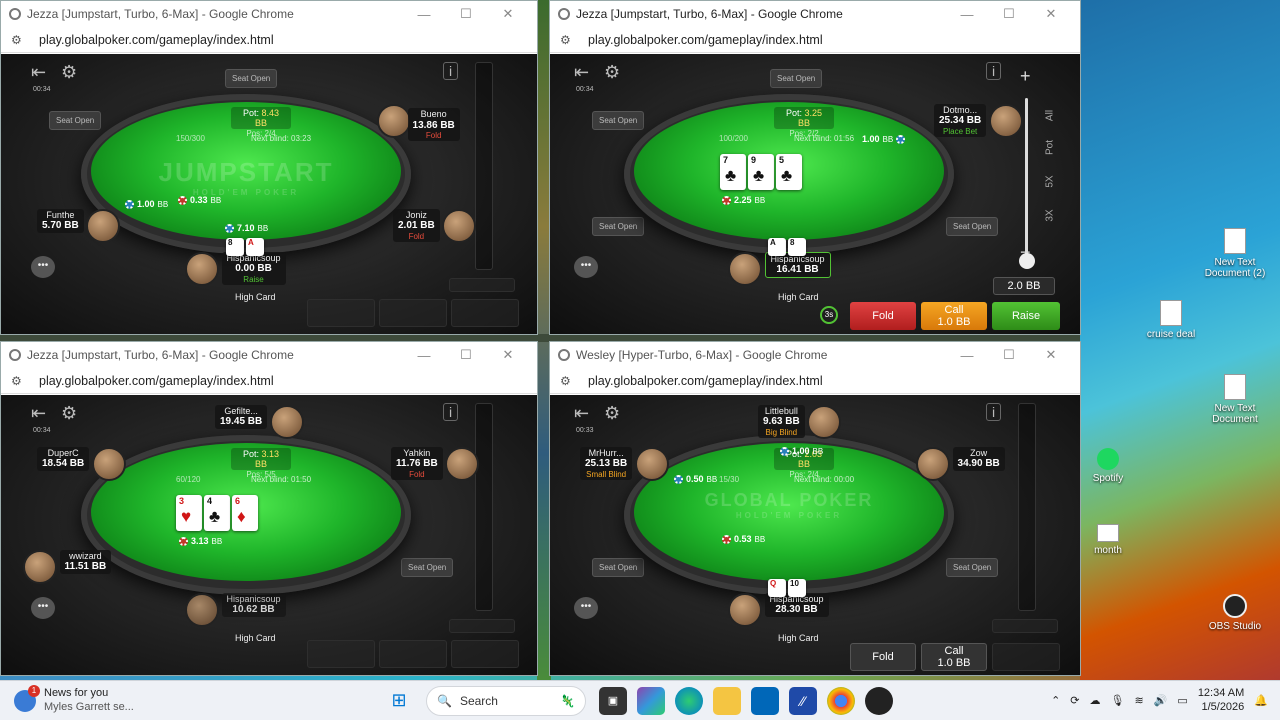 The height and width of the screenshot is (720, 1280). I want to click on hero-seat: Hispanicsoup 10.62 BB, so click(235, 610).